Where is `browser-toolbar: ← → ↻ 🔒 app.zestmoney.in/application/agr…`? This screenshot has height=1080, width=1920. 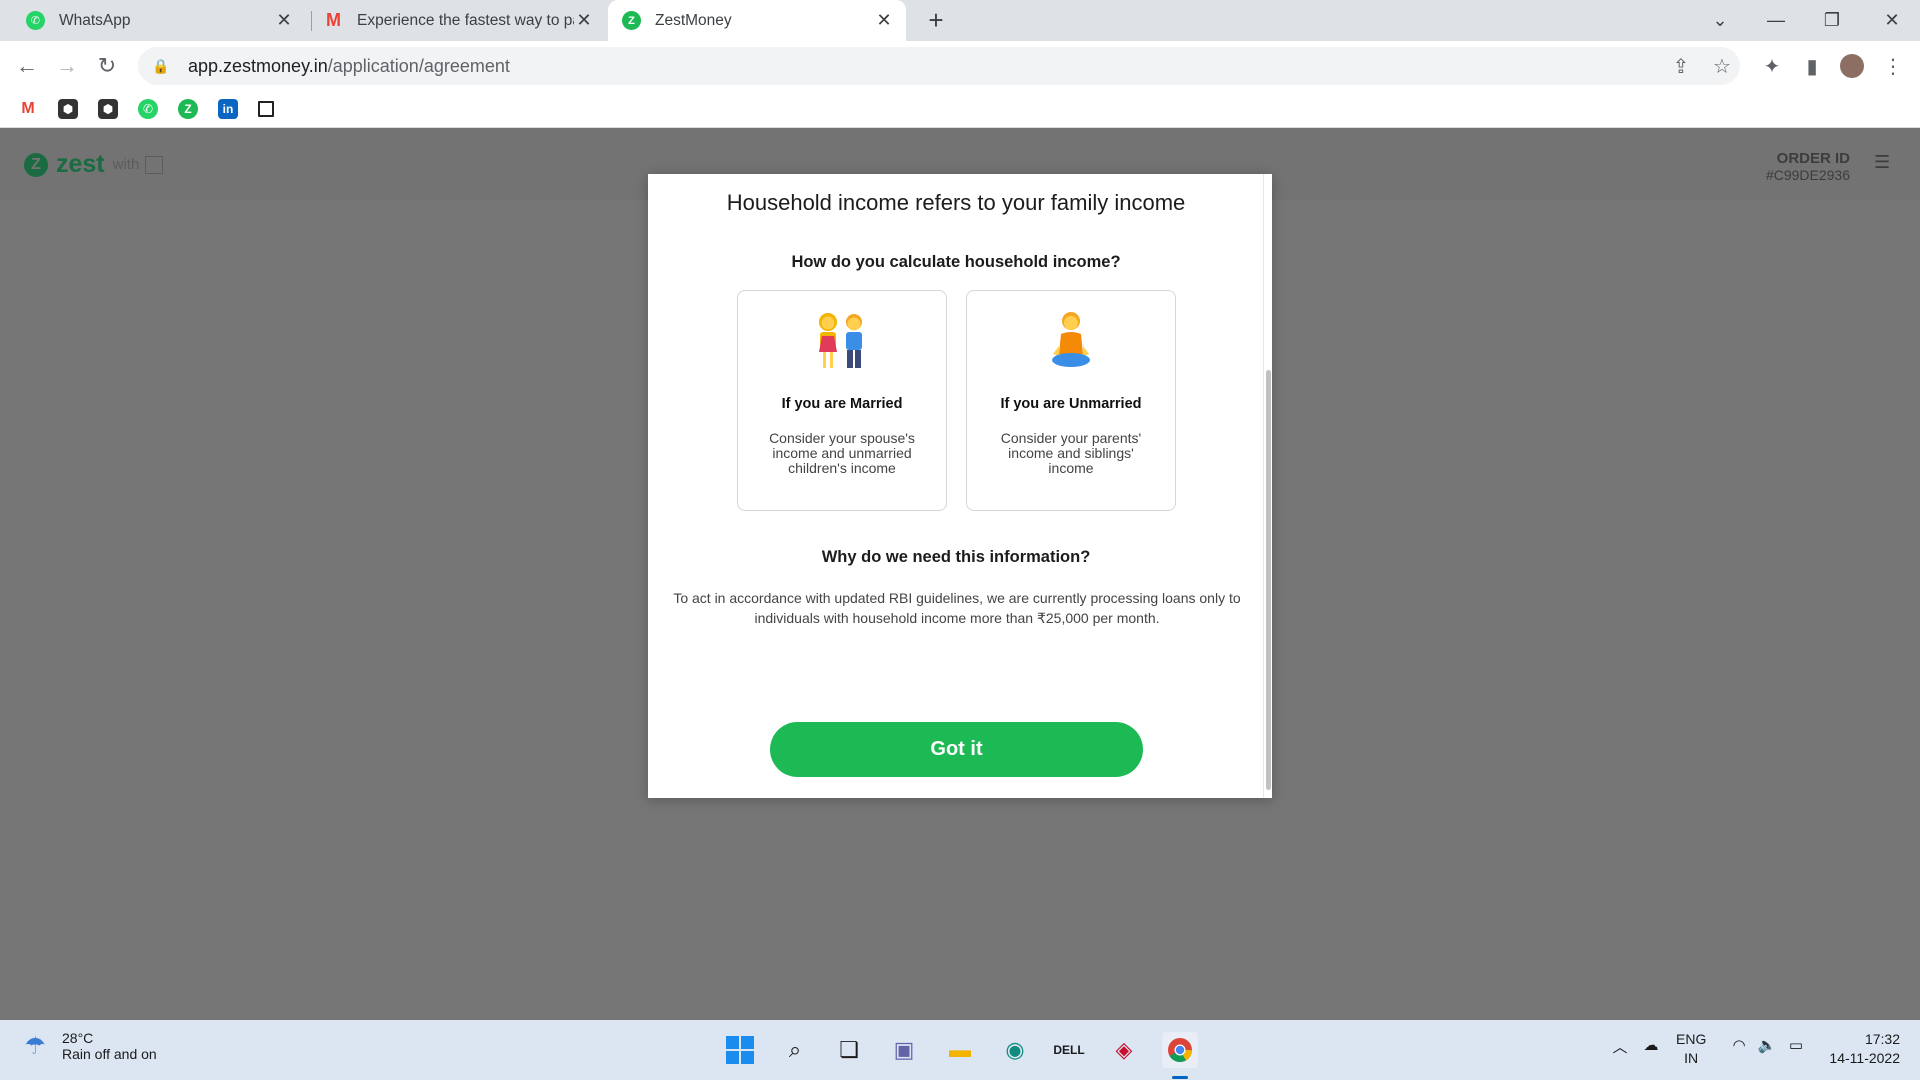
browser-toolbar: ← → ↻ 🔒 app.zestmoney.in/application/agr… is located at coordinates (960, 66).